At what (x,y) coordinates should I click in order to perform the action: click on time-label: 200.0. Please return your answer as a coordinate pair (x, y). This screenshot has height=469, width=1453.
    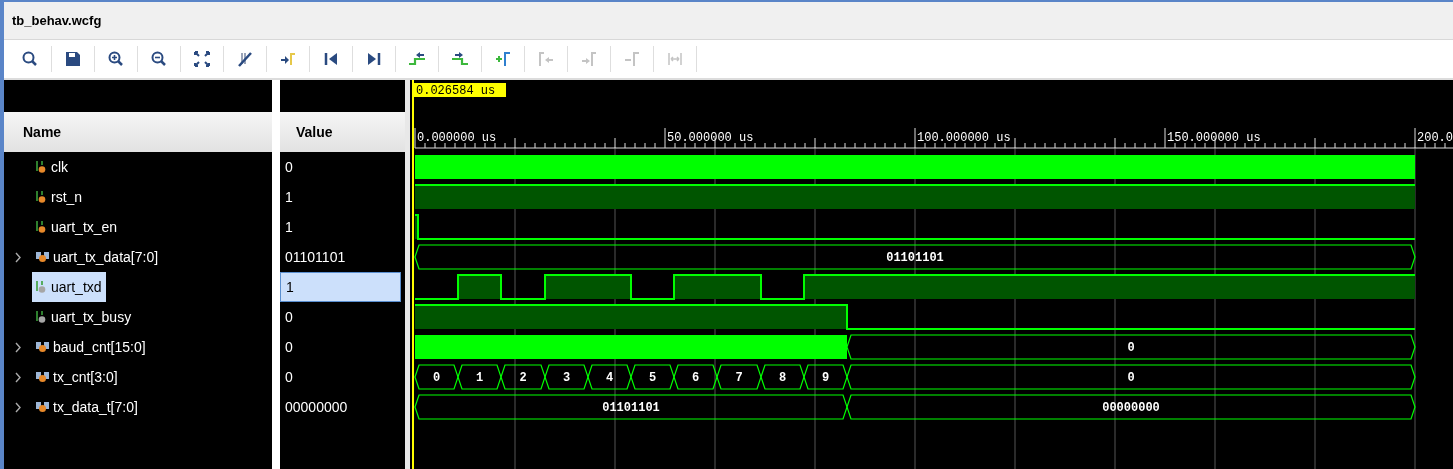
    Looking at the image, I should click on (1435, 138).